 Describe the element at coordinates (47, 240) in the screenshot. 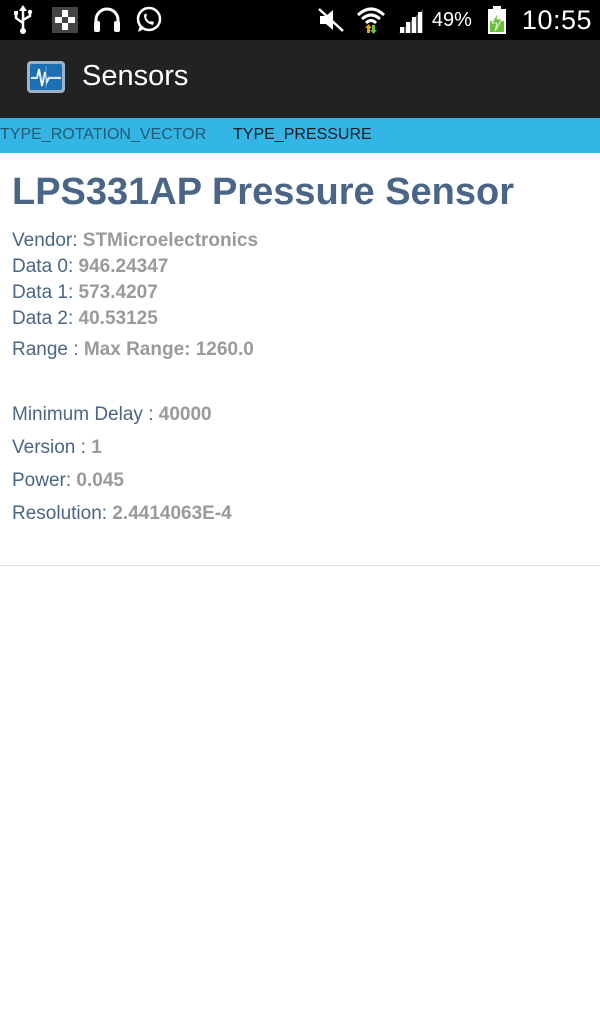

I see `vendor-label: Vendor:` at that location.